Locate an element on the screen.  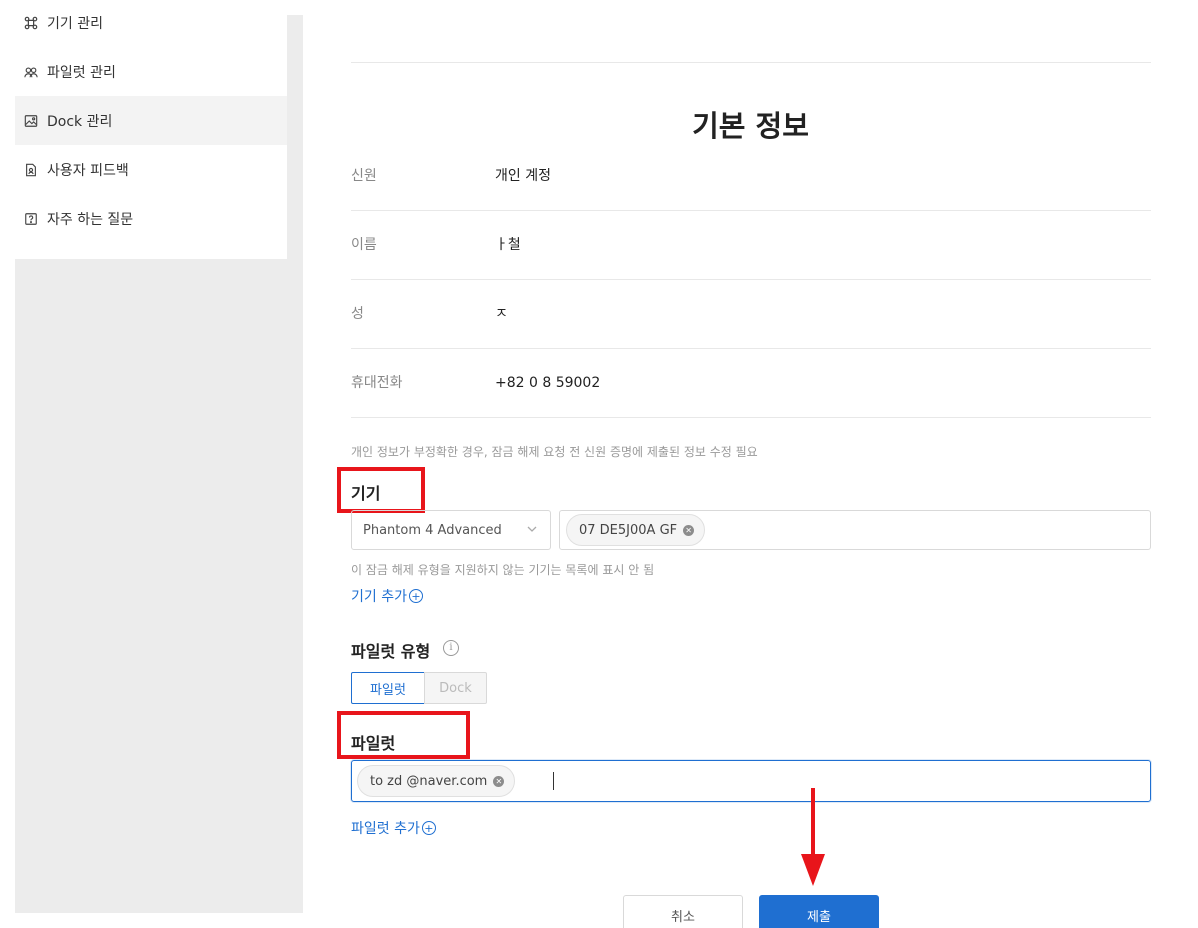
device-model-value: Phantom 4 Advanced is located at coordinates (432, 530).